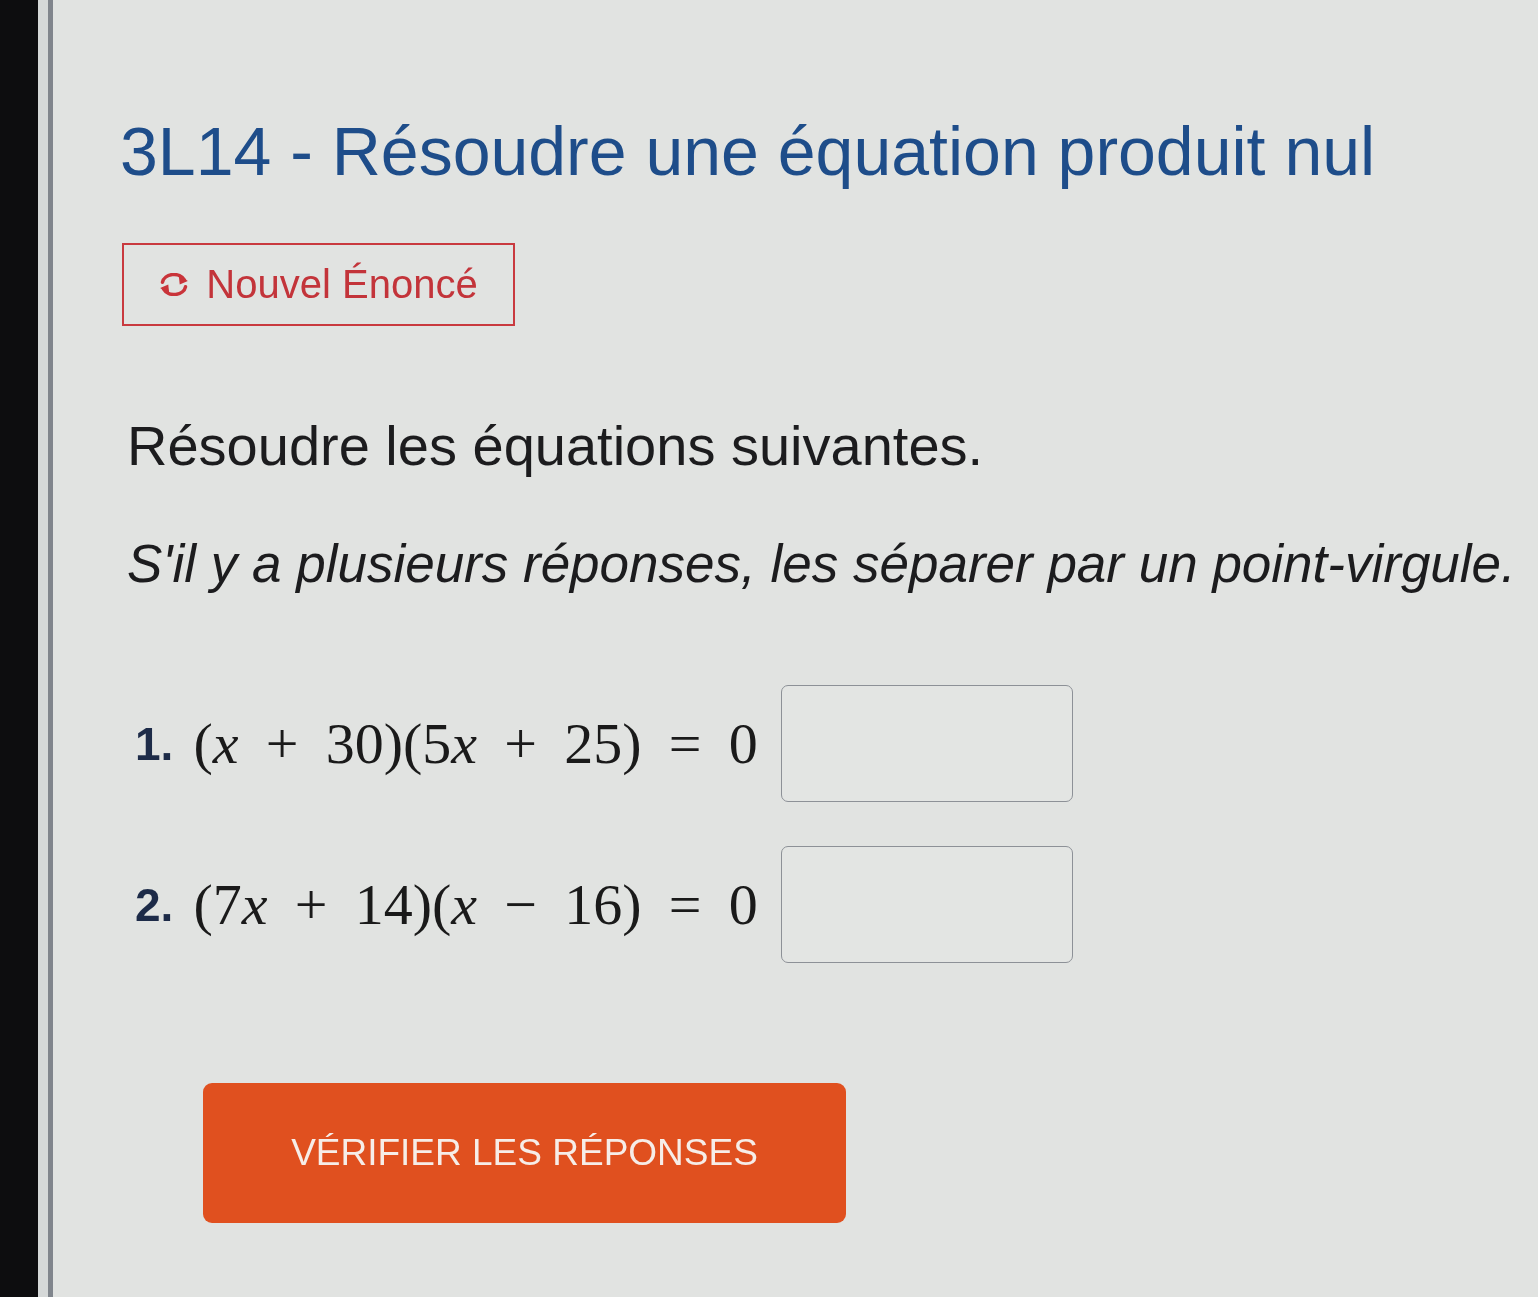 This screenshot has height=1297, width=1538. I want to click on check-answers-button: VÉRIFIER LES RÉPONSES, so click(524, 1153).